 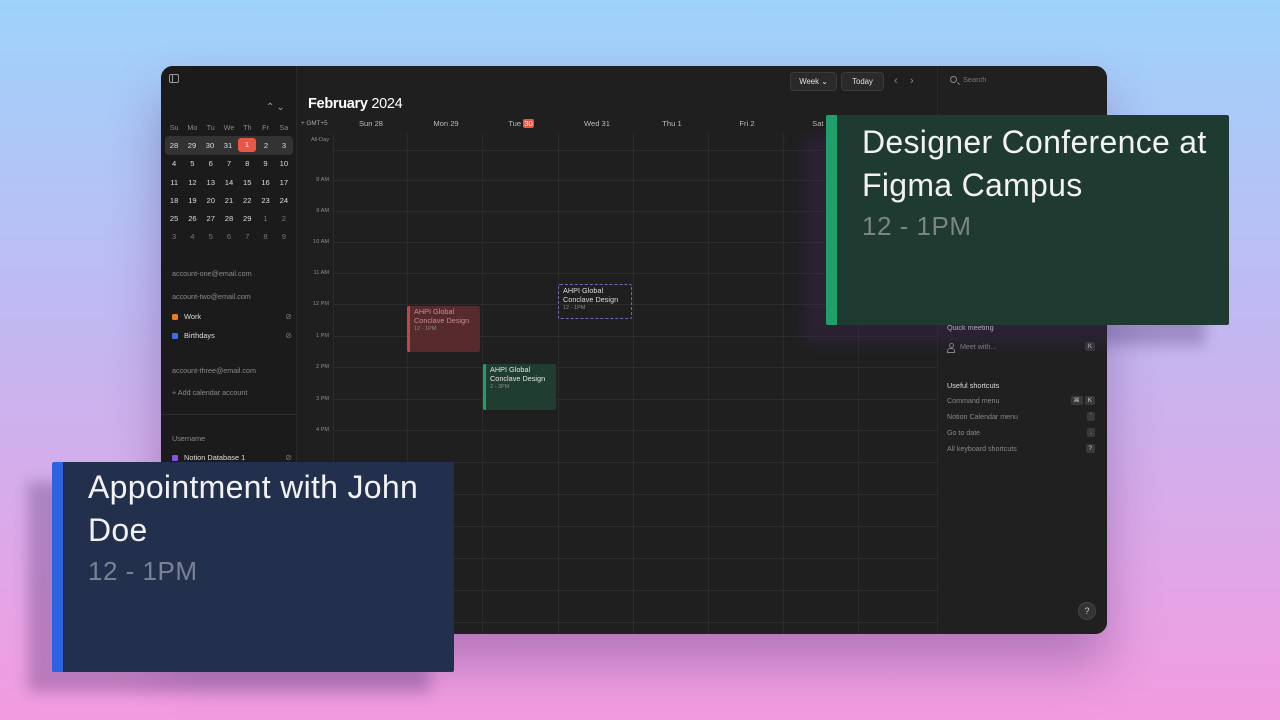 I want to click on chevron-left-icon: ‹, so click(x=896, y=81).